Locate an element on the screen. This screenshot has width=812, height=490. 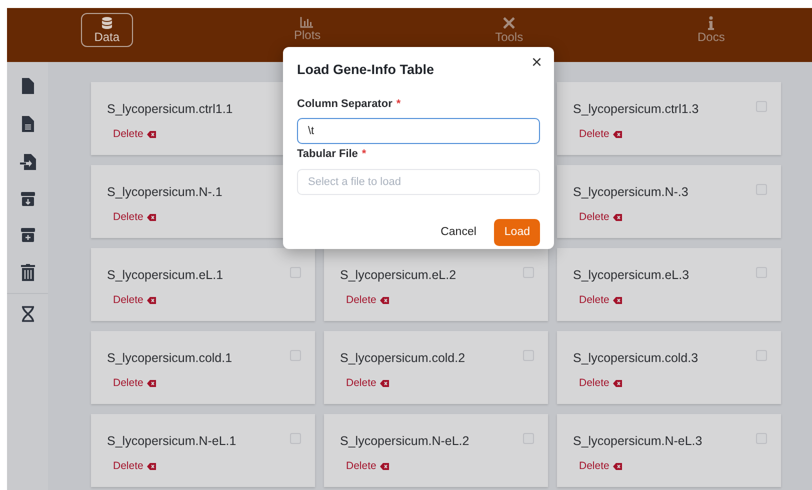
archive-download-icon is located at coordinates (27, 199).